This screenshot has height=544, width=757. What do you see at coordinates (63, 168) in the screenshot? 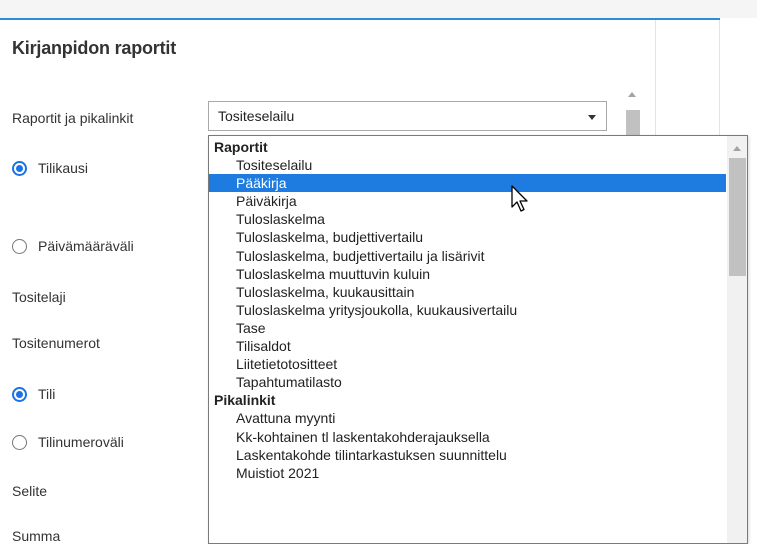
I see `radio-tilikausi-label: Tilikausi` at bounding box center [63, 168].